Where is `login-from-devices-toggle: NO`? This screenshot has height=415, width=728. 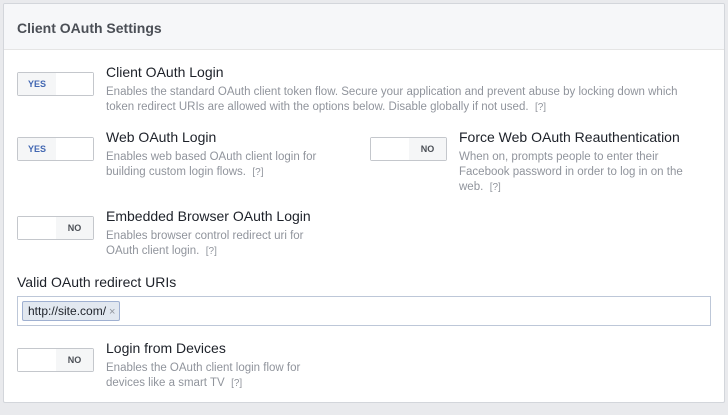
login-from-devices-toggle: NO is located at coordinates (55, 360).